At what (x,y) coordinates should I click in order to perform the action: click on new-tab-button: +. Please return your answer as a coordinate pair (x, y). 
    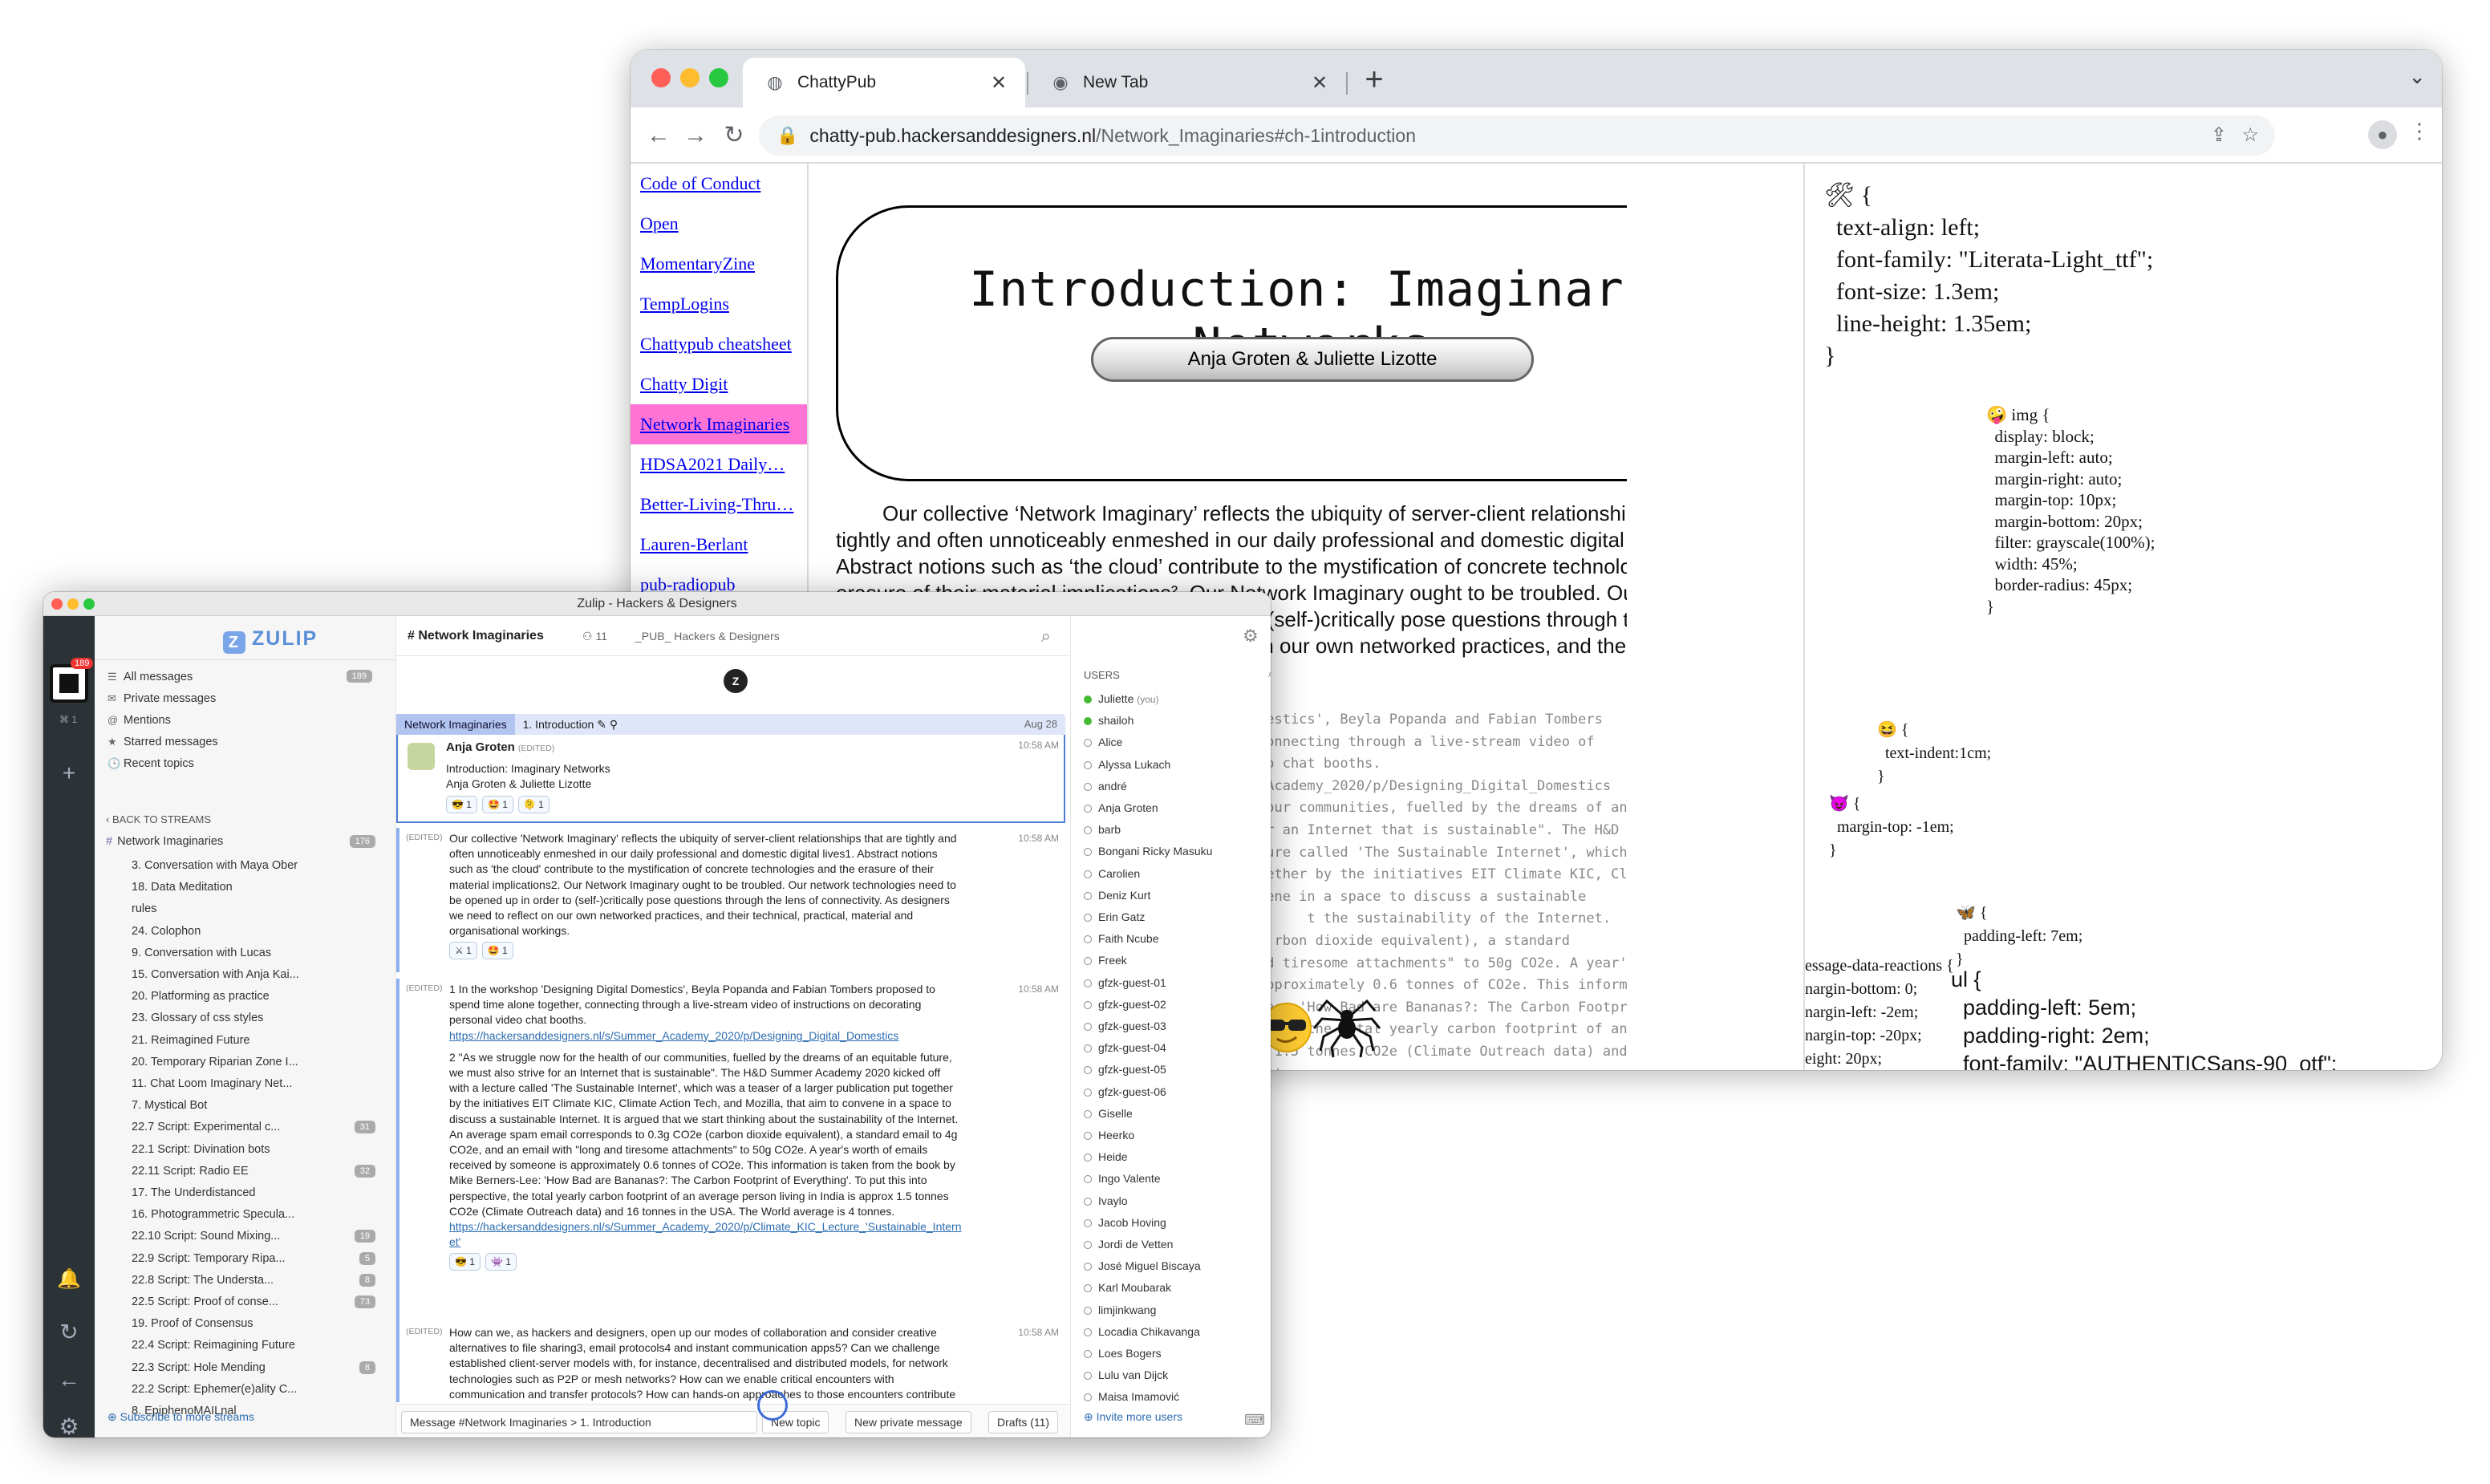
    Looking at the image, I should click on (1374, 81).